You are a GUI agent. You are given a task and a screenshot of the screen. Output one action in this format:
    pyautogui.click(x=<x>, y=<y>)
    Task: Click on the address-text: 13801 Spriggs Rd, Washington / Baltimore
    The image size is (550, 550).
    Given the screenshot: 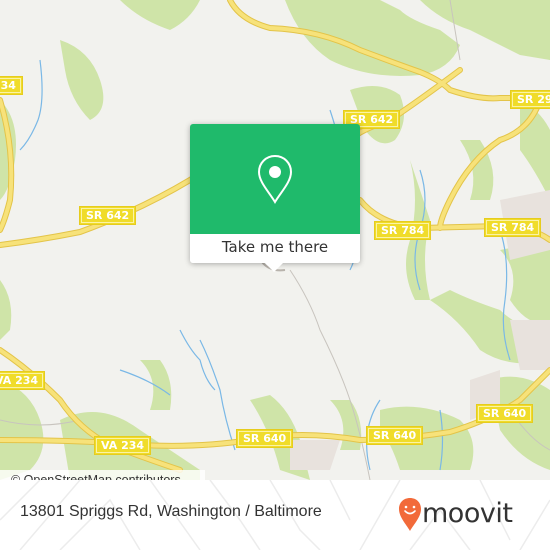 What is the action you would take?
    pyautogui.click(x=171, y=511)
    